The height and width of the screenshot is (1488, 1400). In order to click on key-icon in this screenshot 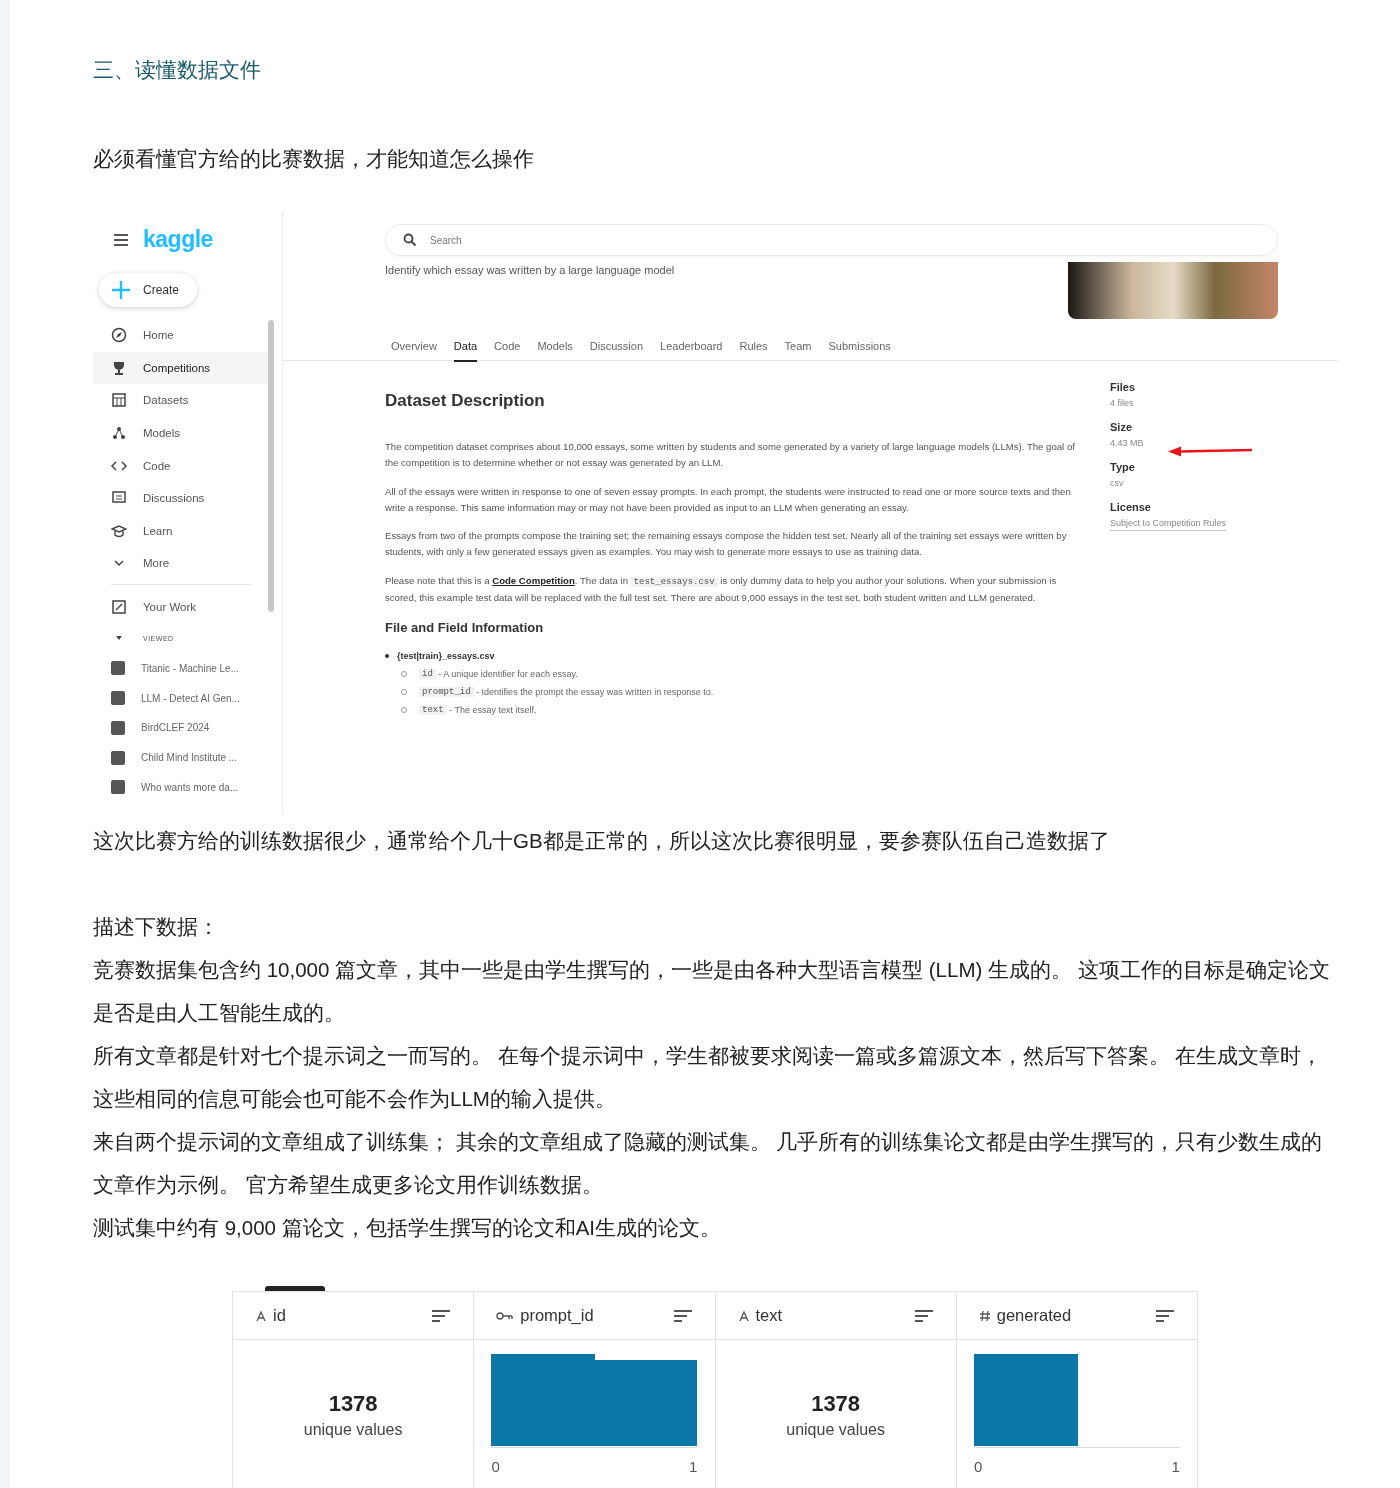, I will do `click(505, 1315)`.